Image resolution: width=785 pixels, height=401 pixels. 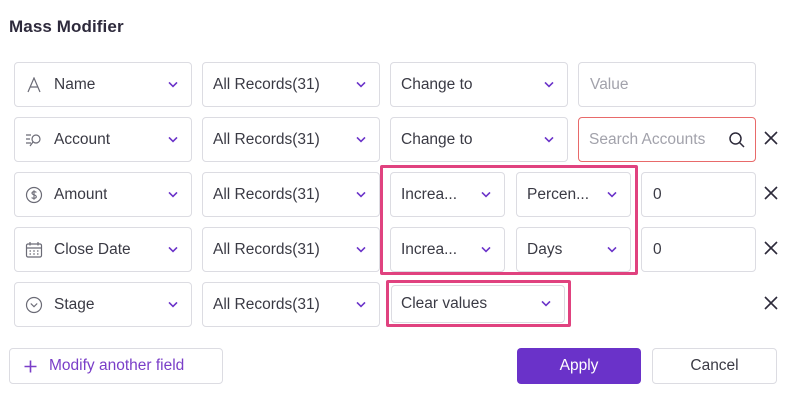 What do you see at coordinates (291, 84) in the screenshot?
I see `scope-select-name: All Records(31)` at bounding box center [291, 84].